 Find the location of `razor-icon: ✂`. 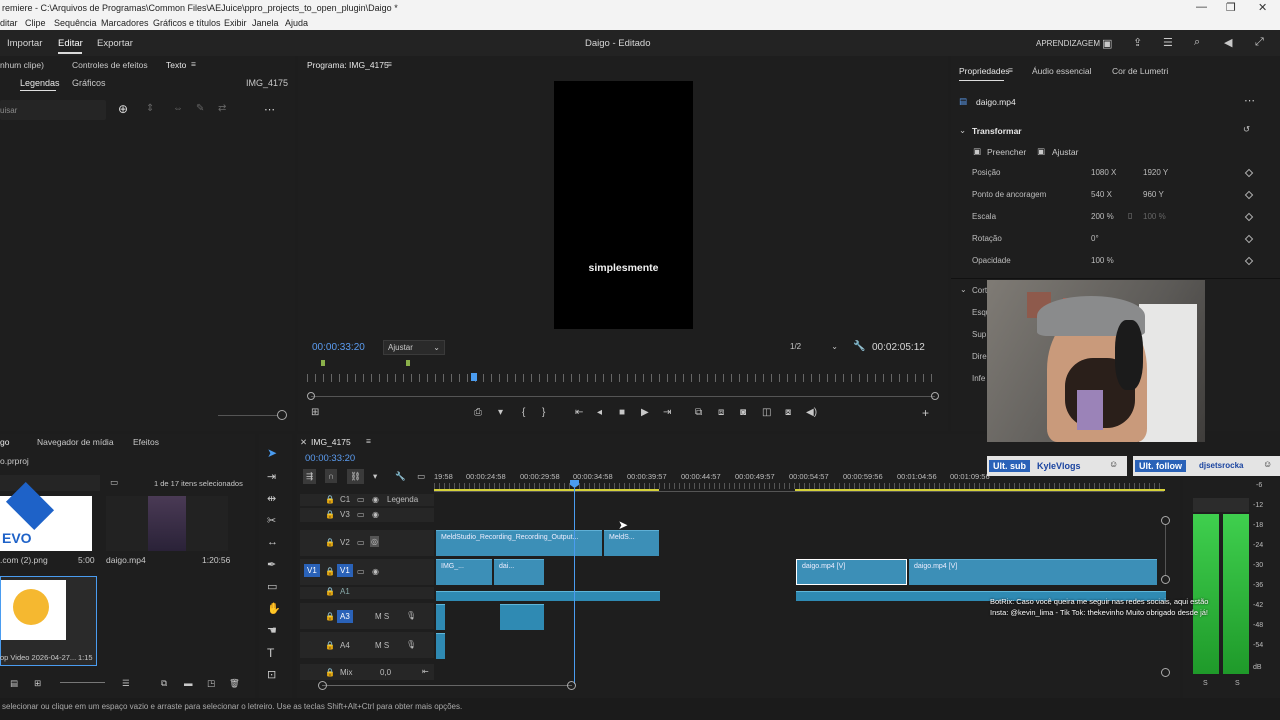

razor-icon: ✂ is located at coordinates (271, 520).